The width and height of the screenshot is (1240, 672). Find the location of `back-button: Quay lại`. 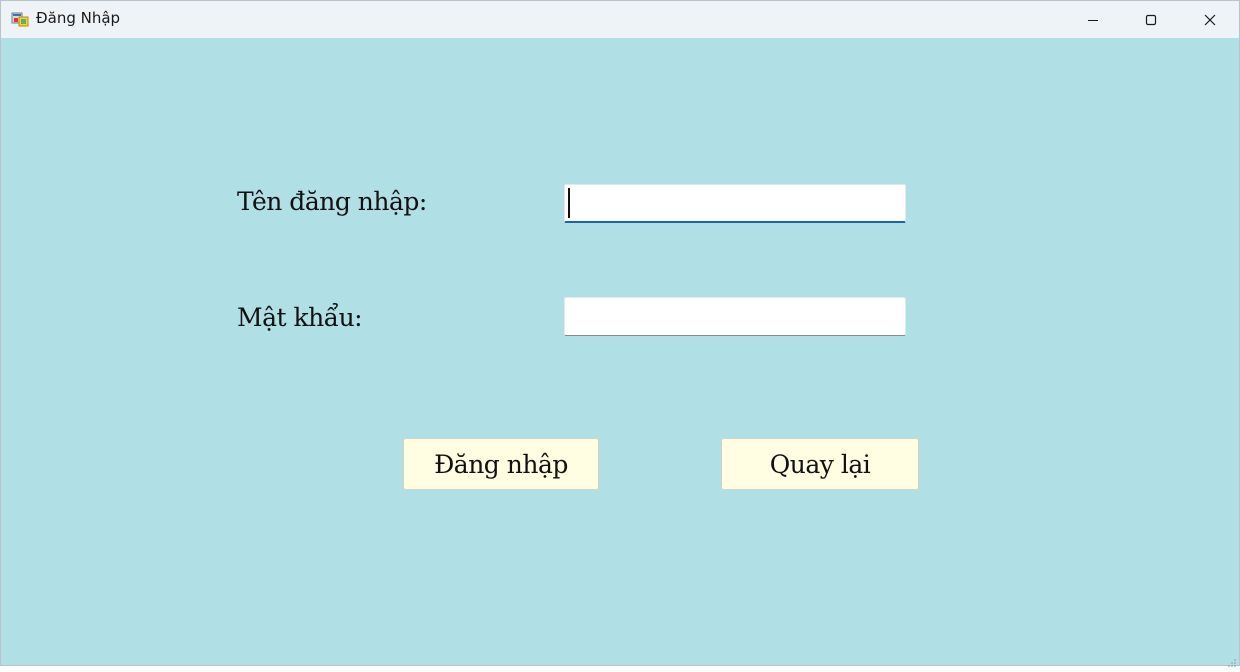

back-button: Quay lại is located at coordinates (820, 464).